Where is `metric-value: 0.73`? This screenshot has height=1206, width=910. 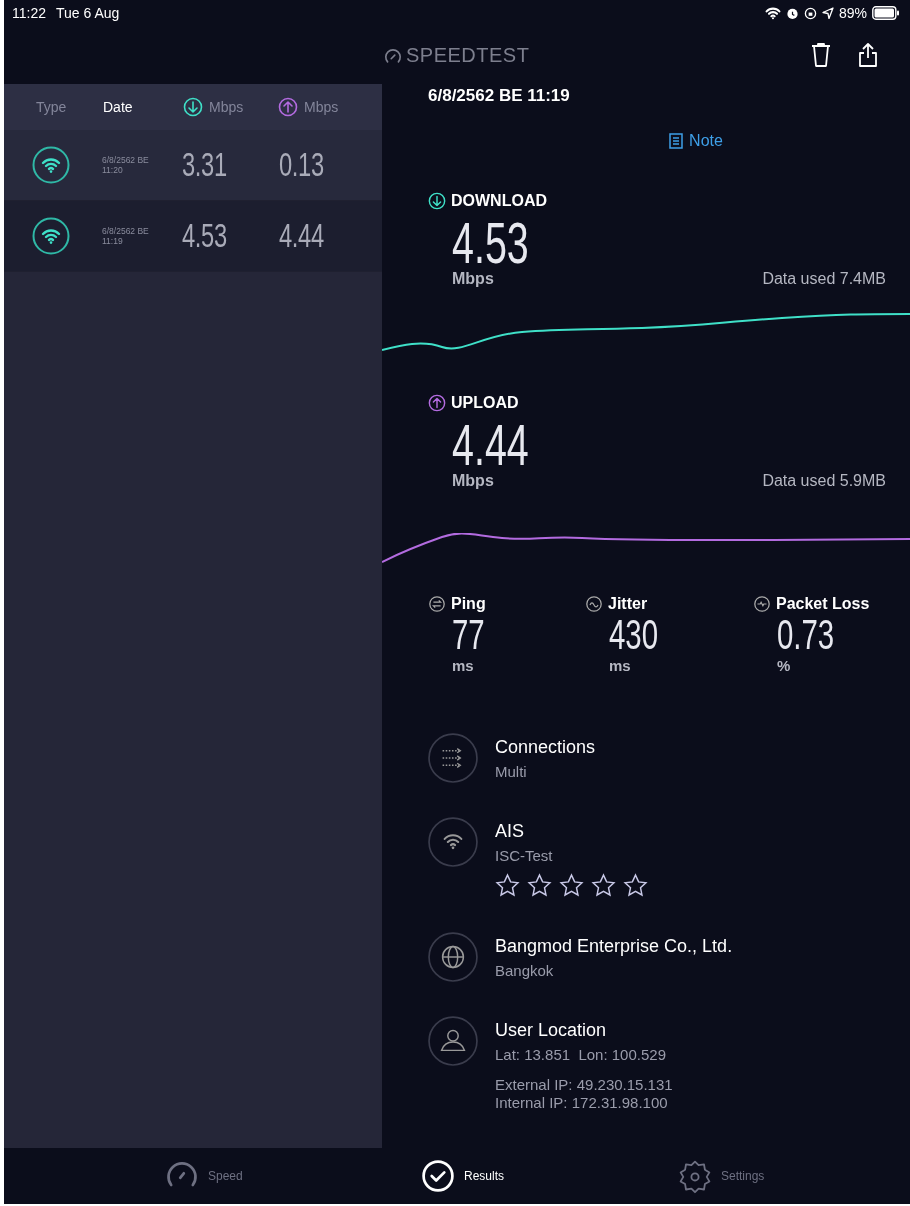
metric-value: 0.73 is located at coordinates (806, 635).